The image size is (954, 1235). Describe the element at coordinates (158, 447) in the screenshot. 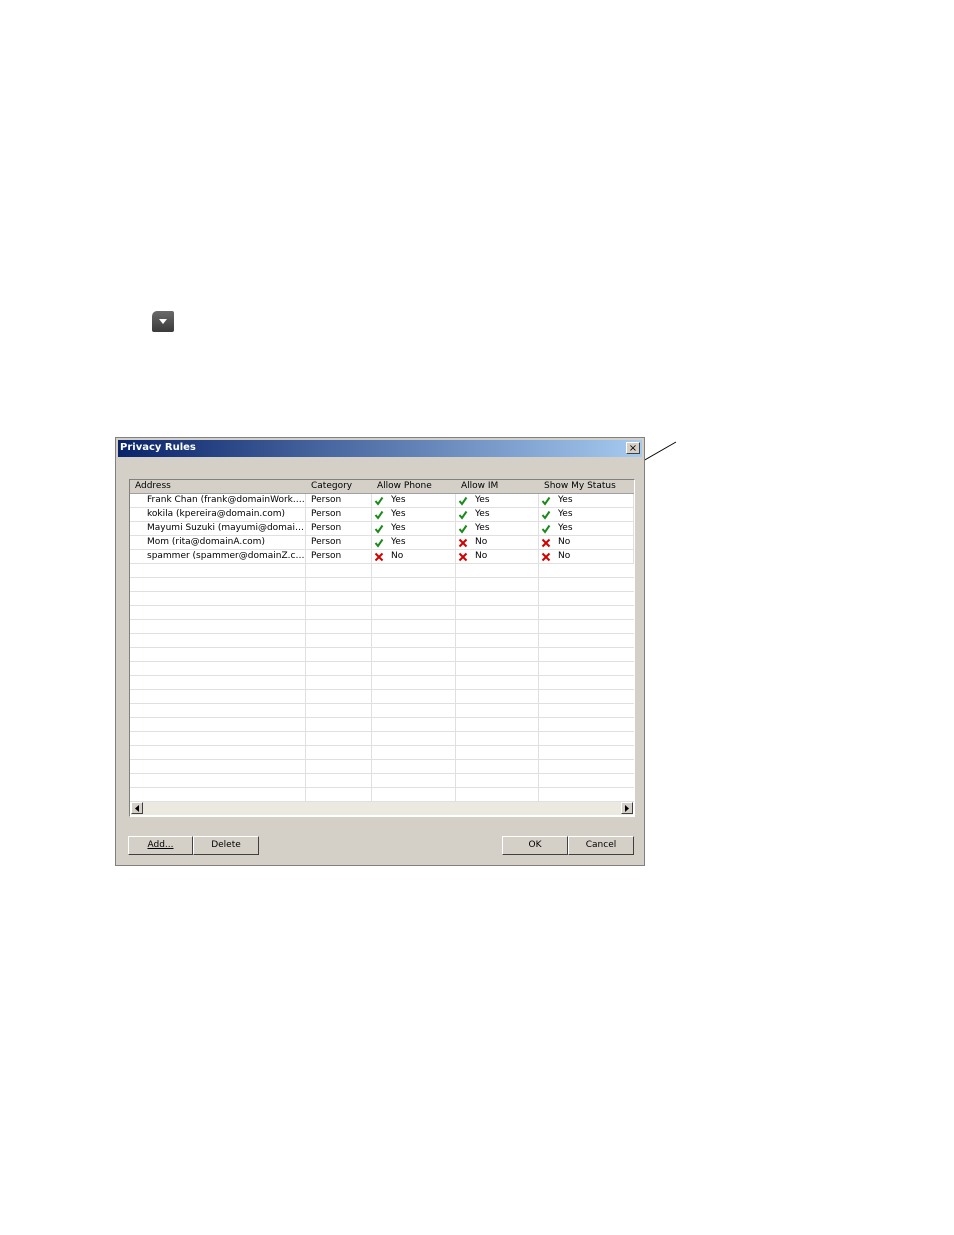

I see `dialog-title: Privacy Rules` at that location.